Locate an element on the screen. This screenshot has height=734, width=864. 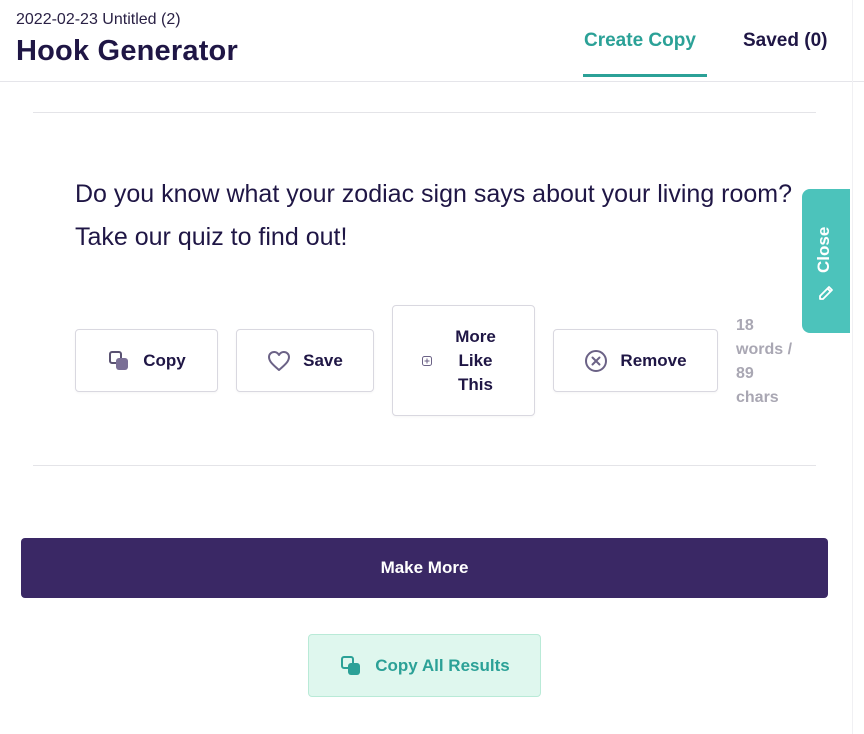
document-meta: 2022-02-23 Untitled (2) is located at coordinates (98, 19).